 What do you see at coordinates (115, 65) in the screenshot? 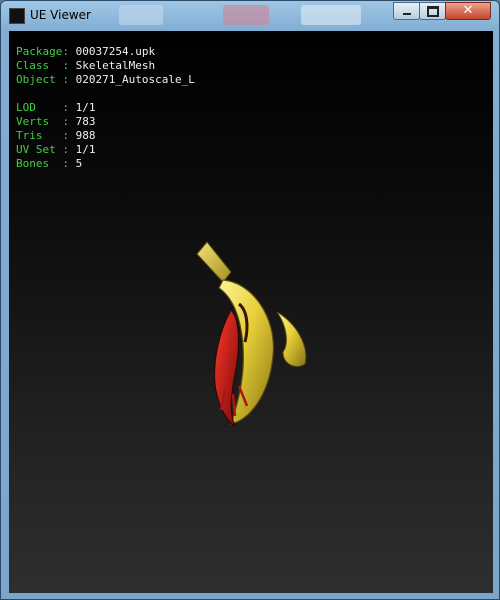
I see `info-value: SkeletalMesh` at bounding box center [115, 65].